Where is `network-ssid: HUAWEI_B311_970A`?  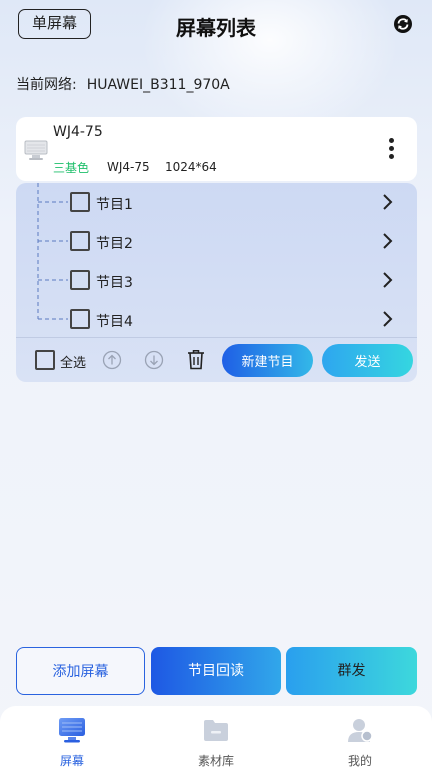
network-ssid: HUAWEI_B311_970A is located at coordinates (158, 85).